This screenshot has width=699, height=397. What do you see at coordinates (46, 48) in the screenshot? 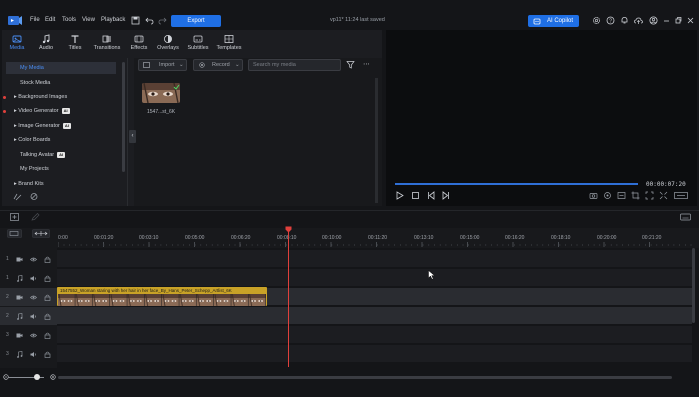
I see `tab-label: Audio` at bounding box center [46, 48].